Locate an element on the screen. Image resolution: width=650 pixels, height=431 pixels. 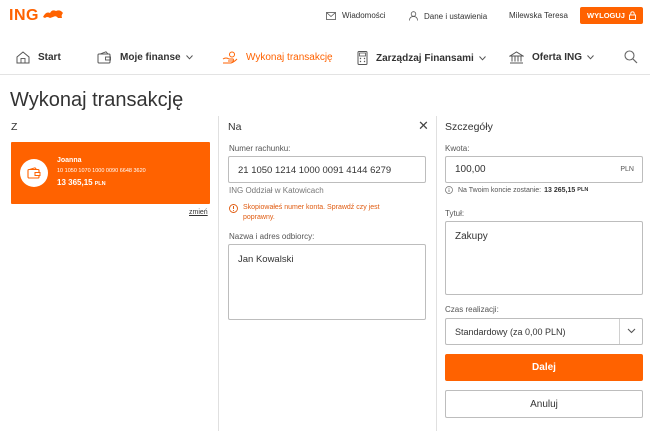
next-button: Dalej is located at coordinates (544, 367).